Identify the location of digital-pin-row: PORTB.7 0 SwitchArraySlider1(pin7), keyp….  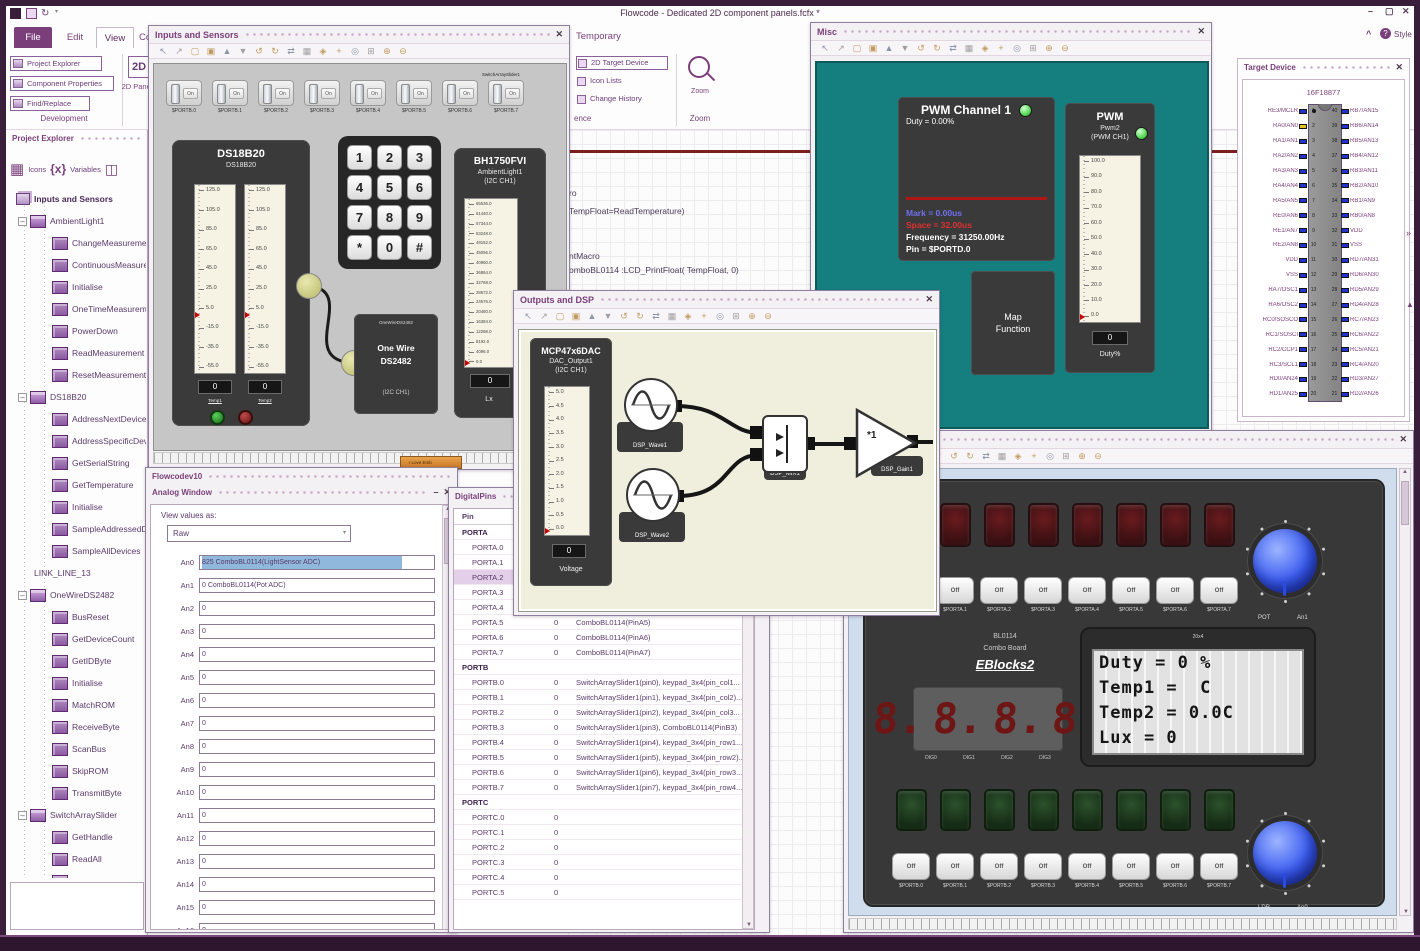
(604, 787).